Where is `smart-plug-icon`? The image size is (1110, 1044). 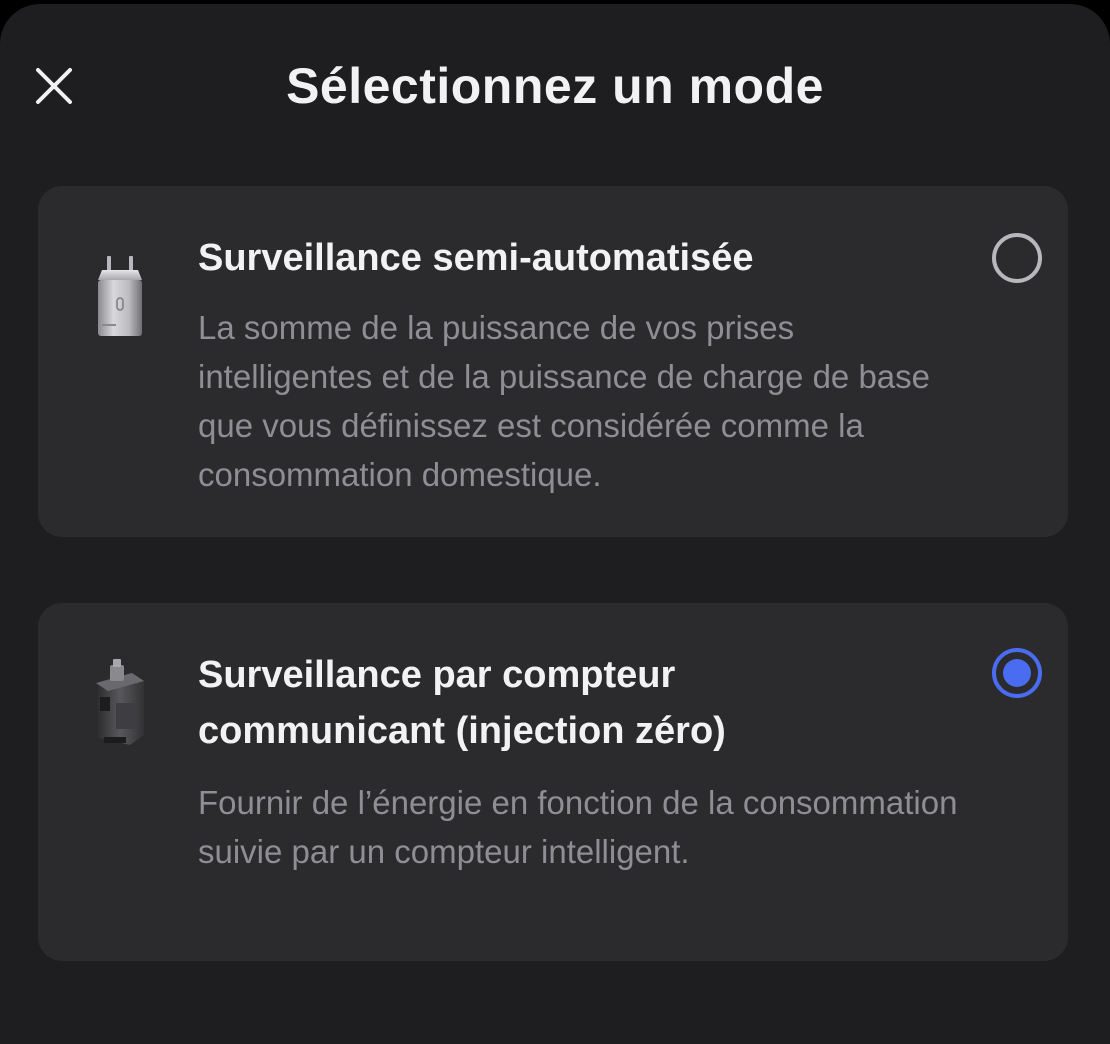 smart-plug-icon is located at coordinates (120, 294).